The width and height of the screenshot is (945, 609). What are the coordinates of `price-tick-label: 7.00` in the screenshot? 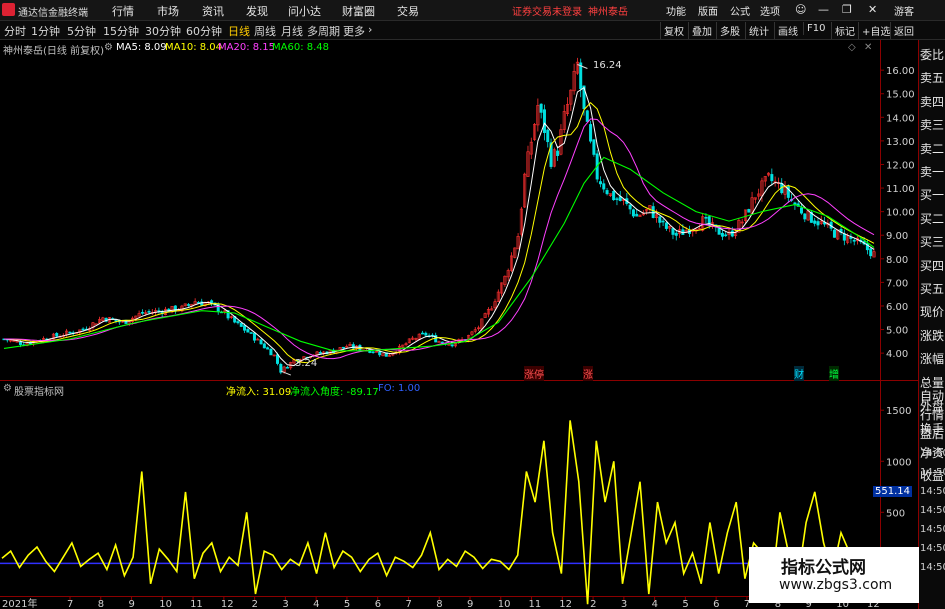 It's located at (897, 283).